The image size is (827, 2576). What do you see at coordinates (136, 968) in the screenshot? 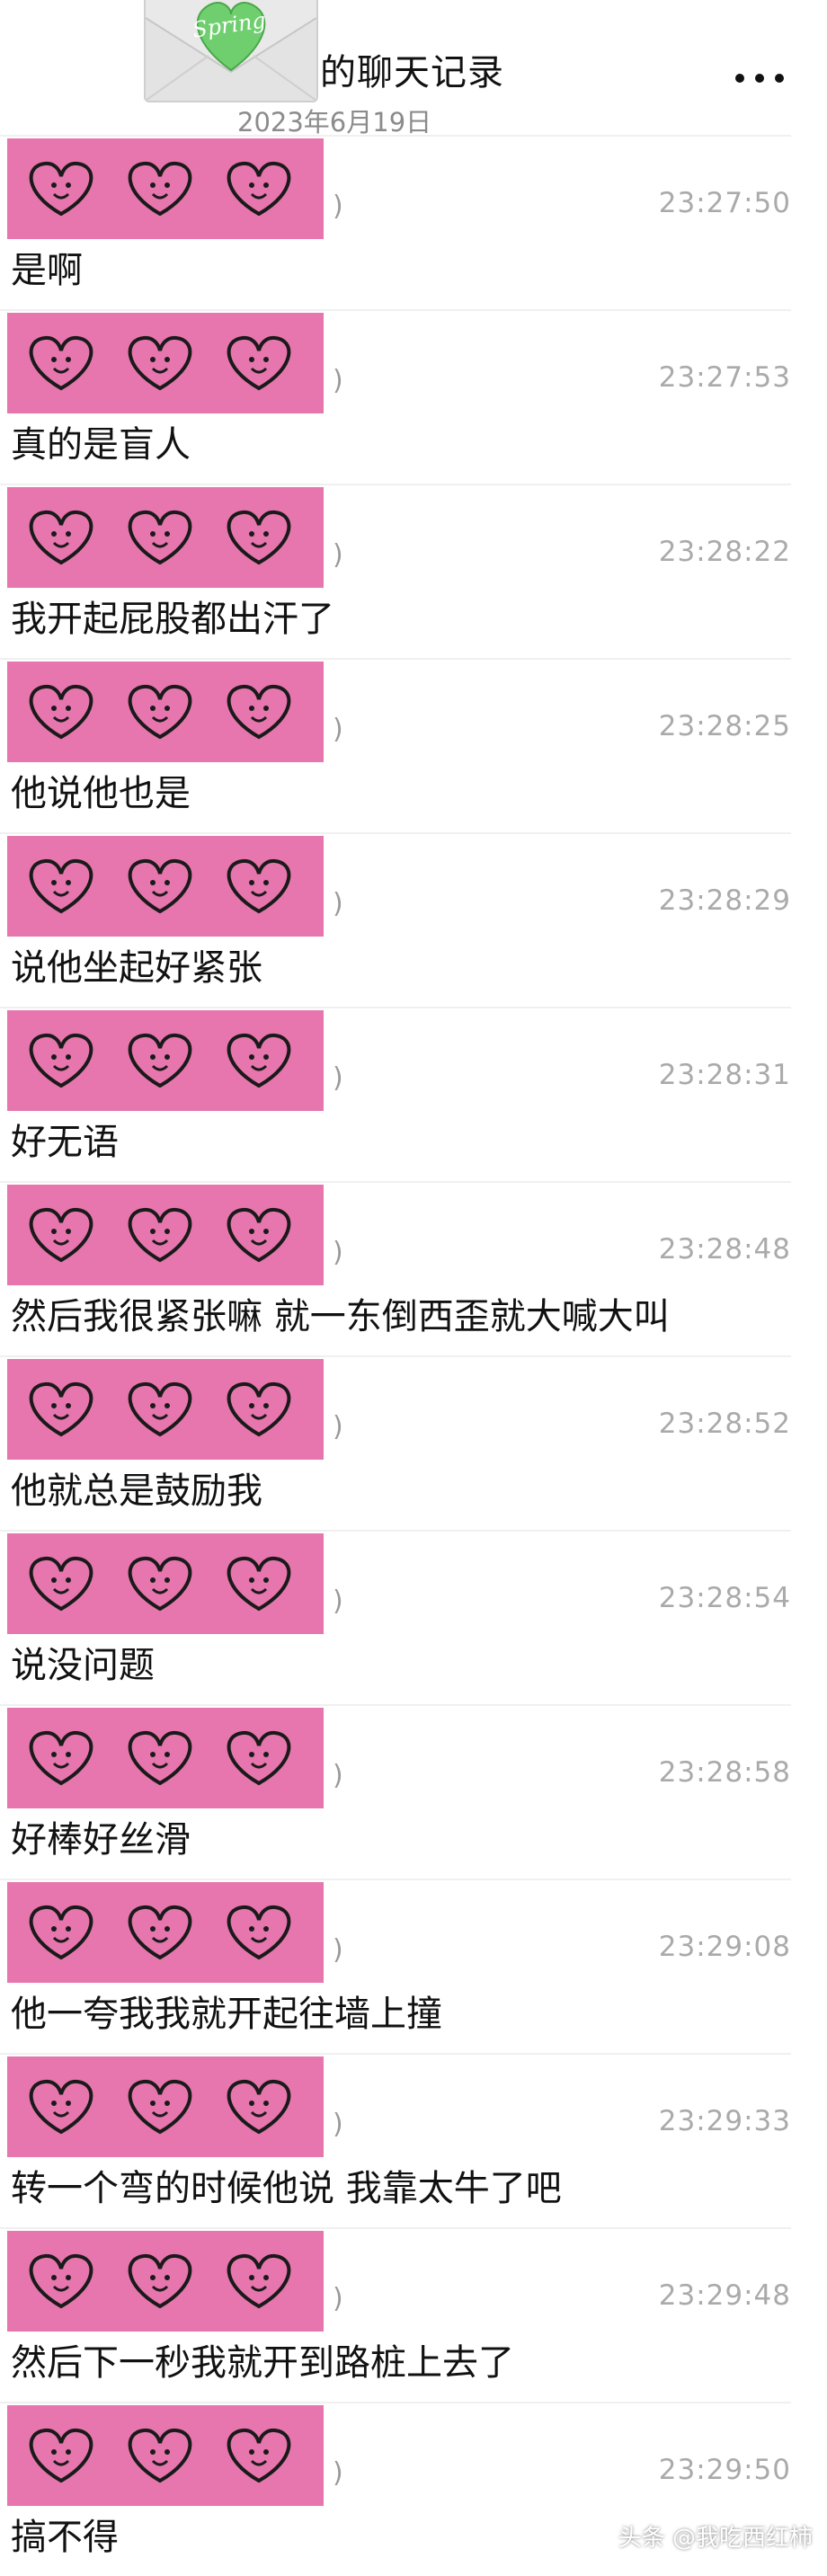
I see `message-text: 说他坐起好紧张` at bounding box center [136, 968].